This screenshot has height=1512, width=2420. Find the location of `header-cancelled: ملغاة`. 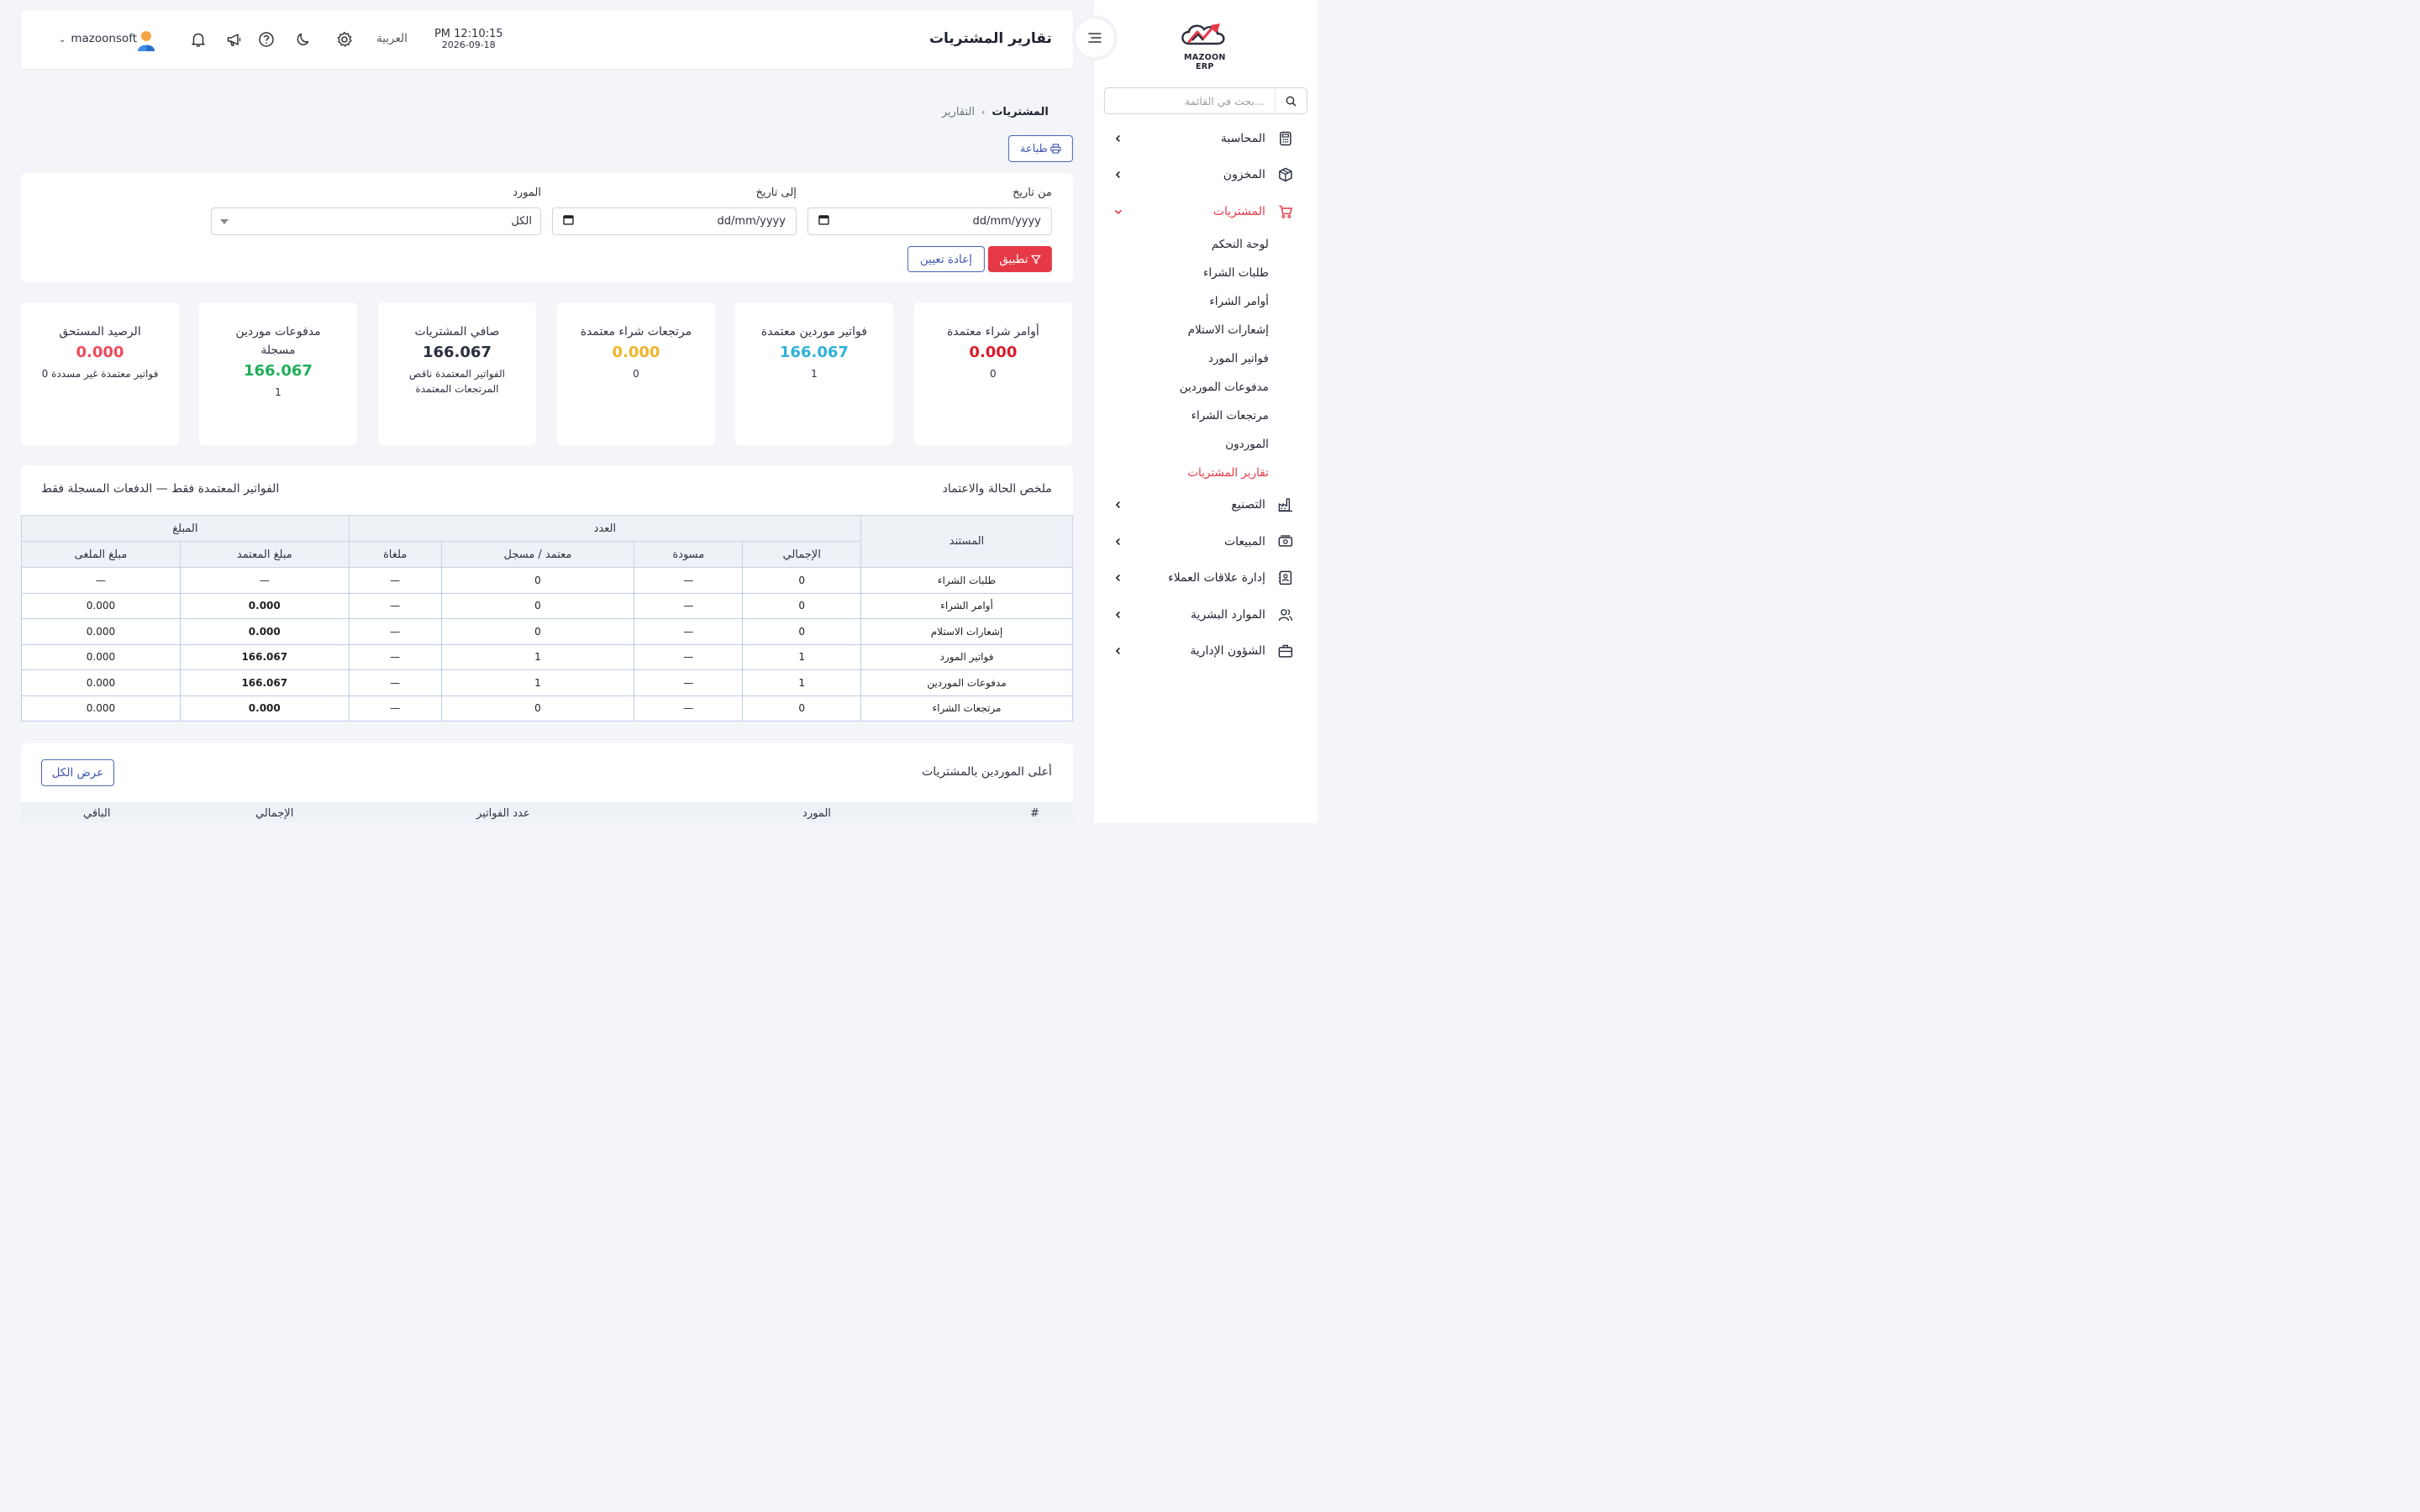

header-cancelled: ملغاة is located at coordinates (395, 554).